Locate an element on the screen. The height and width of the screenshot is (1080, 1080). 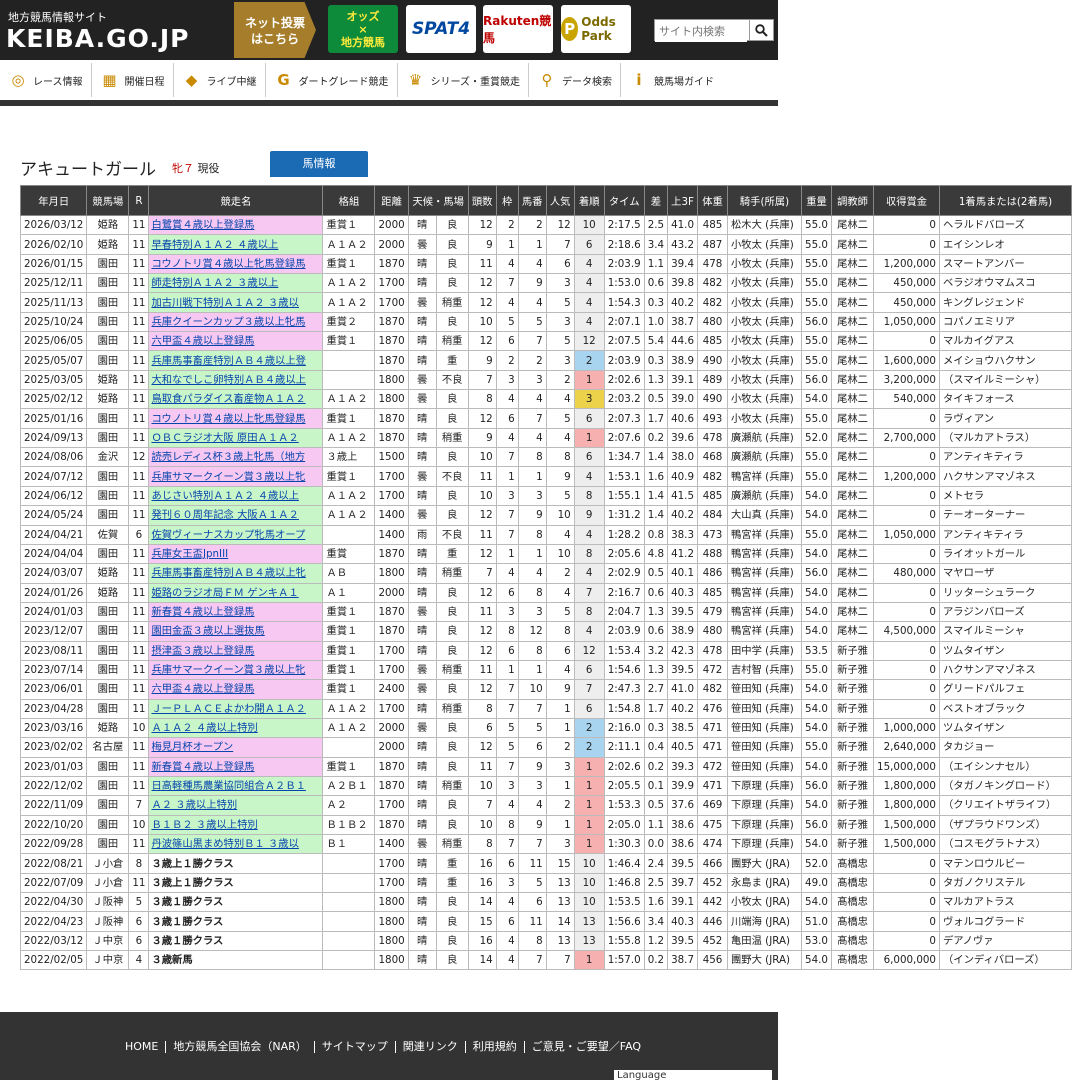
nav-item-0: ◎ レース情報 is located at coordinates (46, 80).